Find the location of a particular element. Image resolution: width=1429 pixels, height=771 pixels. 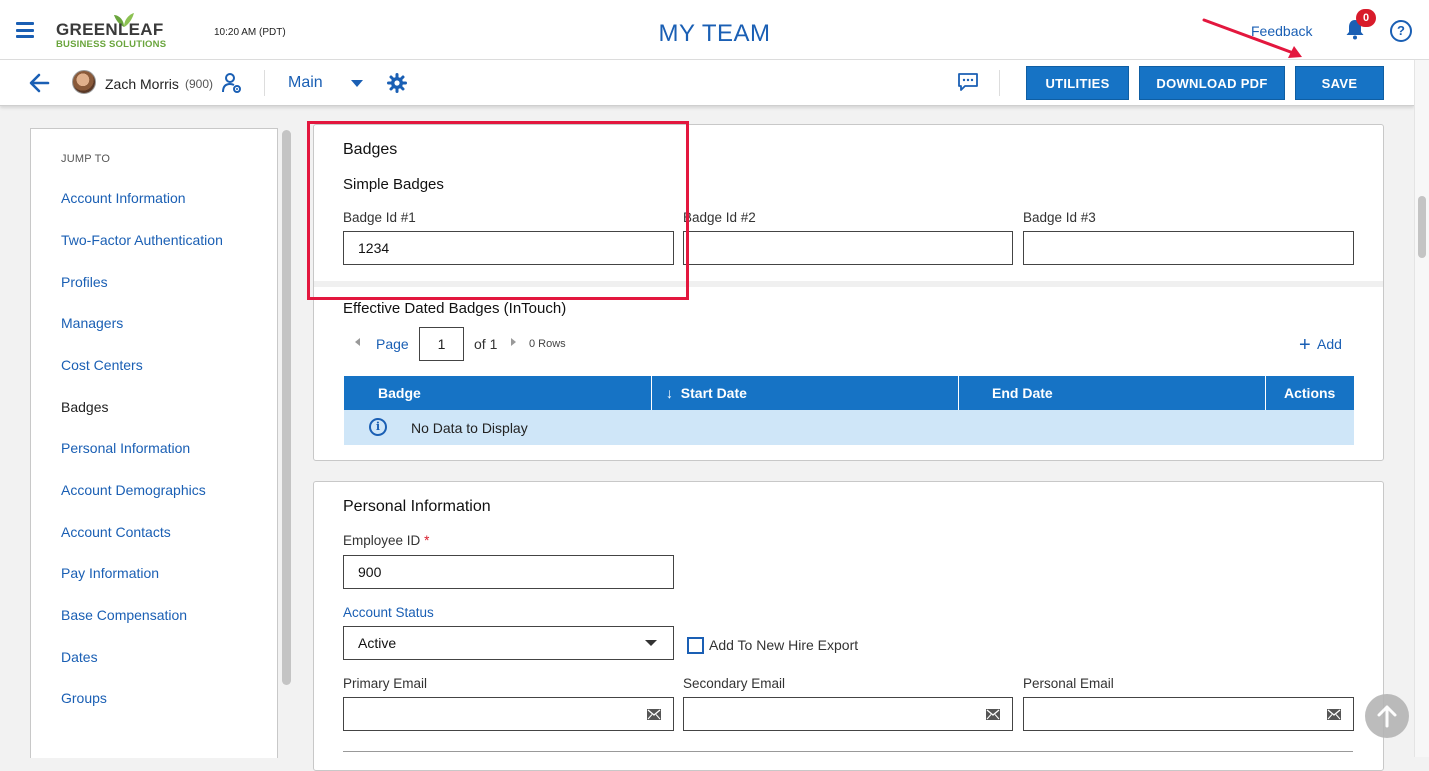

account-status-select: Active is located at coordinates (508, 643).